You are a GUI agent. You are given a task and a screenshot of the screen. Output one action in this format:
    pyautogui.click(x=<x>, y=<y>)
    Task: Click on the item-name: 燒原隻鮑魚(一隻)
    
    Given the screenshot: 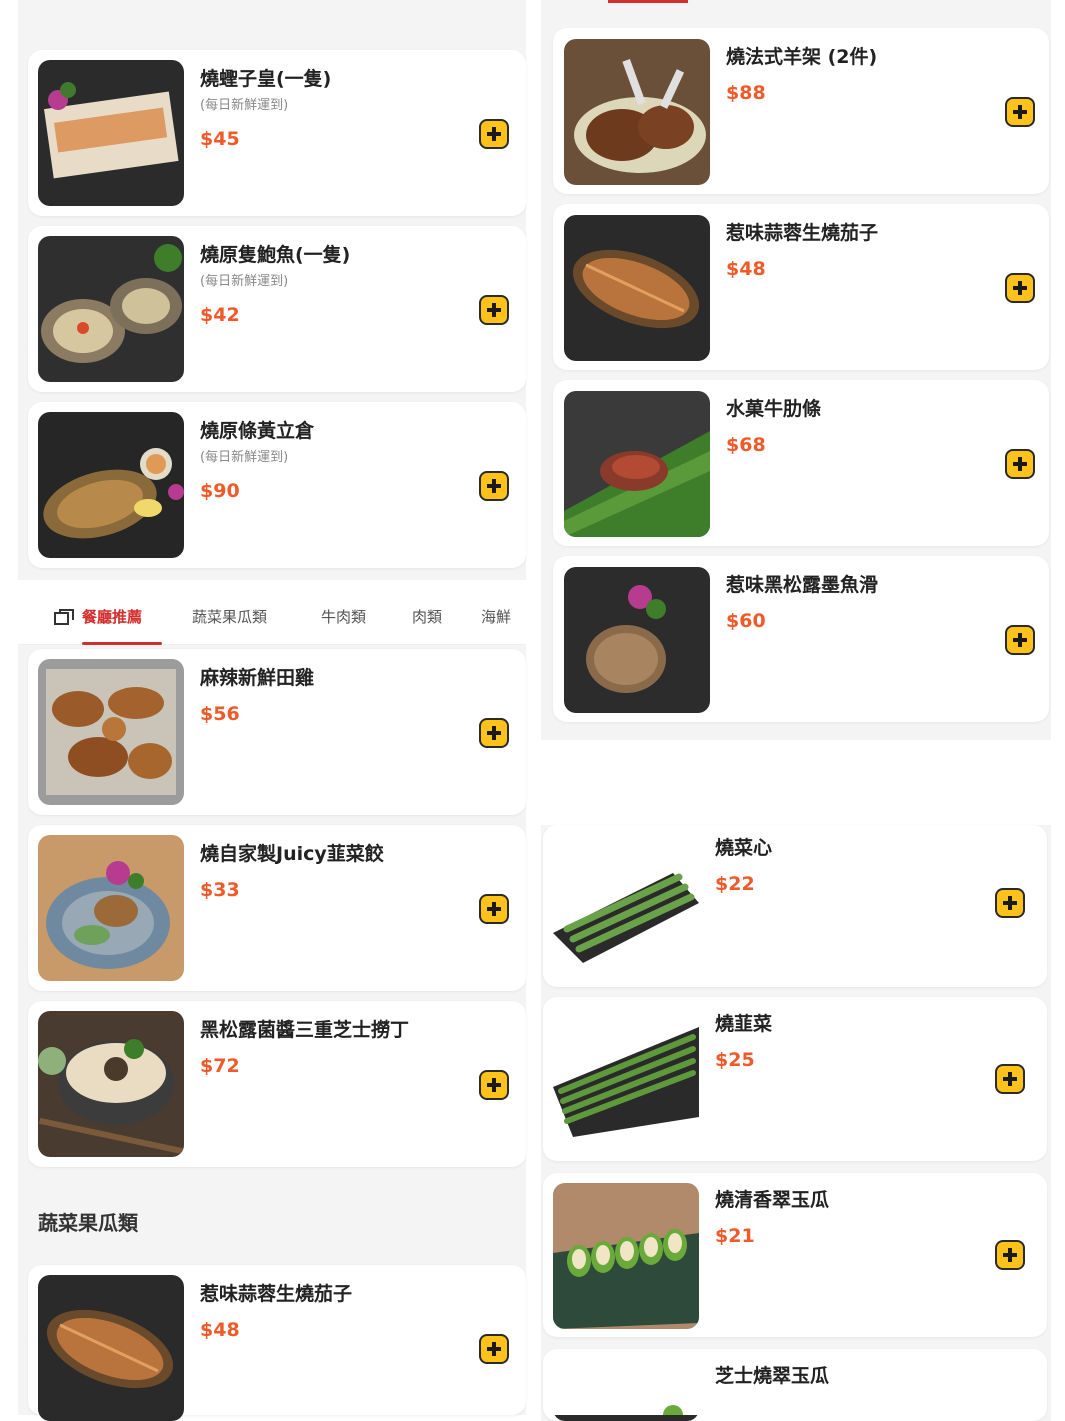 What is the action you would take?
    pyautogui.click(x=275, y=255)
    